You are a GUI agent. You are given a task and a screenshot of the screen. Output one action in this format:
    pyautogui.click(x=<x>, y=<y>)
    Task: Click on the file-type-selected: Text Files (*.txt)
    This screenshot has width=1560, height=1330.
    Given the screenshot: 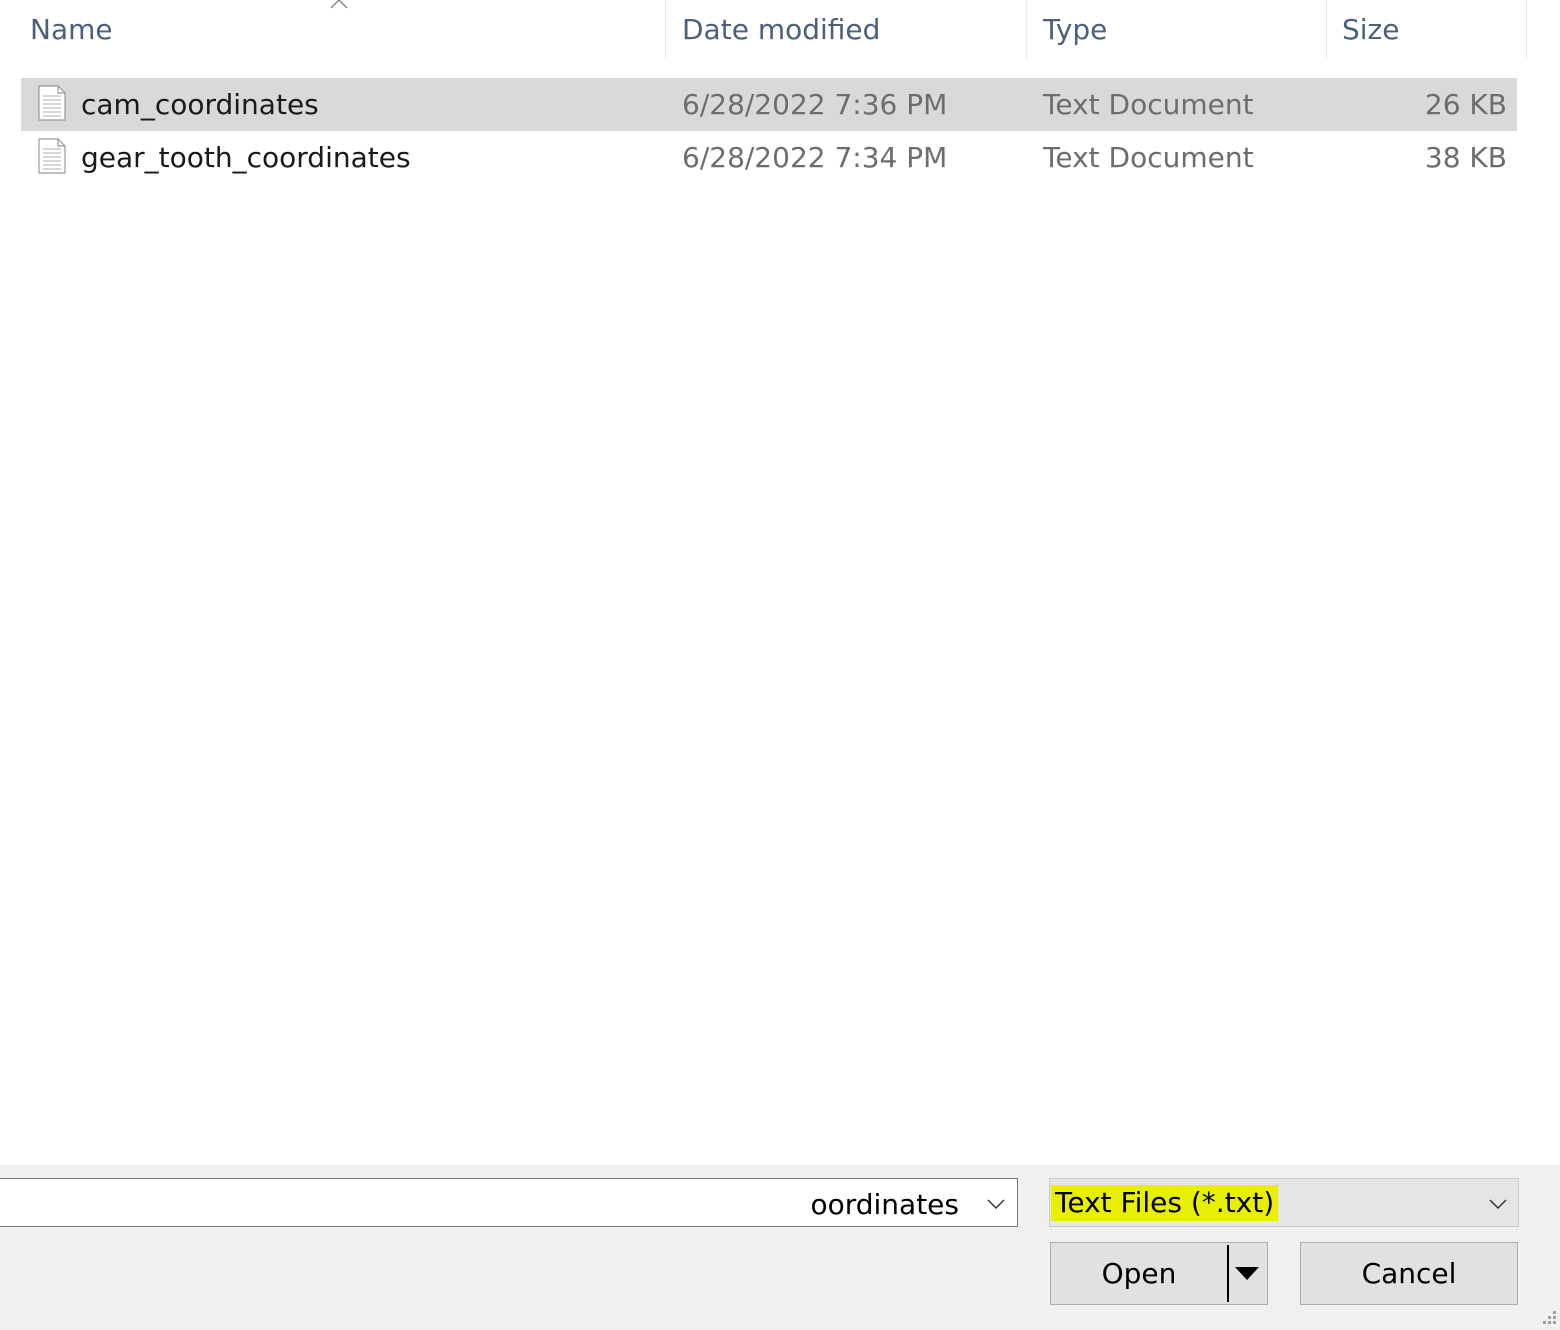 What is the action you would take?
    pyautogui.click(x=1165, y=1203)
    